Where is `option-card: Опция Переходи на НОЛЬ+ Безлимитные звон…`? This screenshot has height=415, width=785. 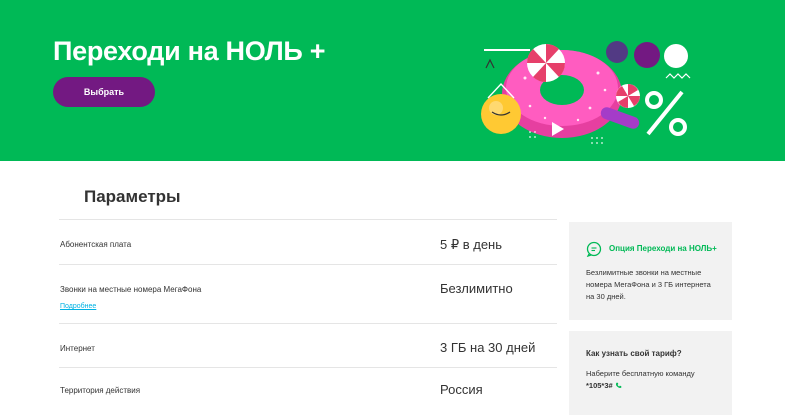 option-card: Опция Переходи на НОЛЬ+ Безлимитные звон… is located at coordinates (650, 271).